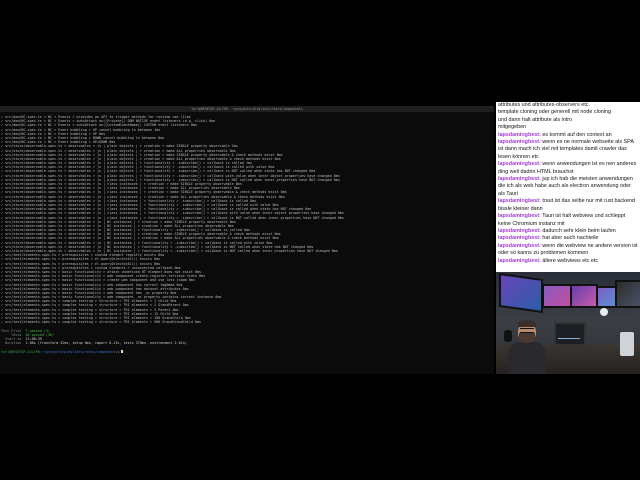  I want to click on streamer, so click(527, 347).